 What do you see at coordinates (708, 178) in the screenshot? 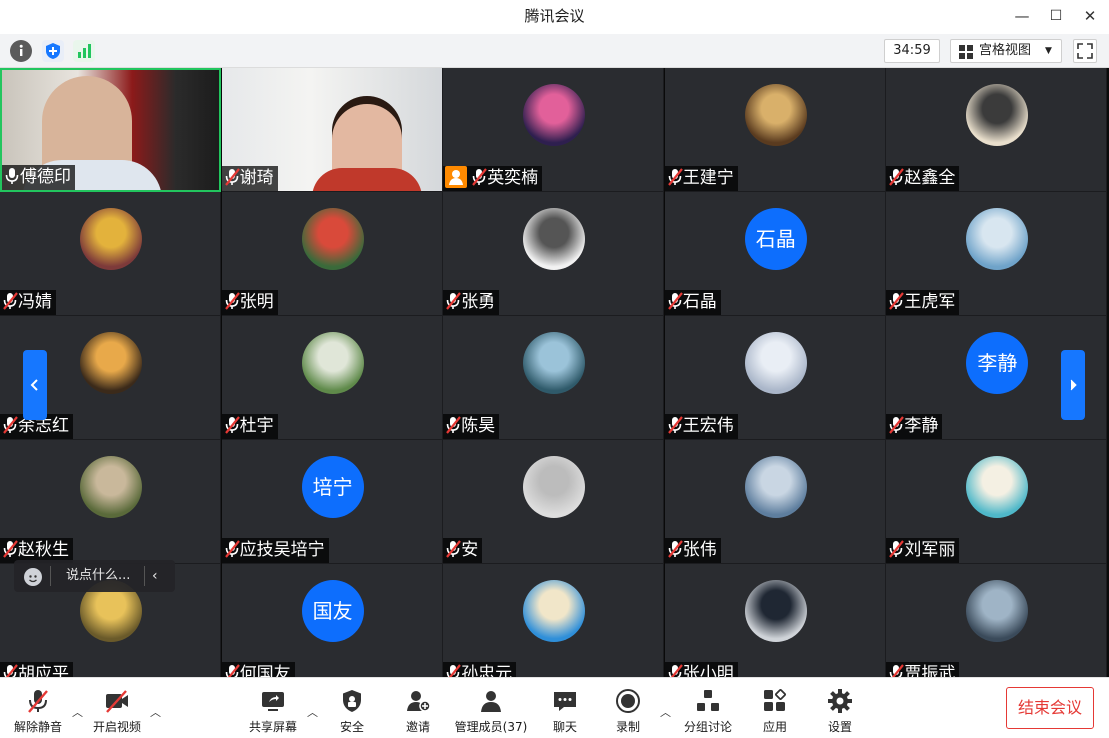
I see `participant-name: 王建宁` at bounding box center [708, 178].